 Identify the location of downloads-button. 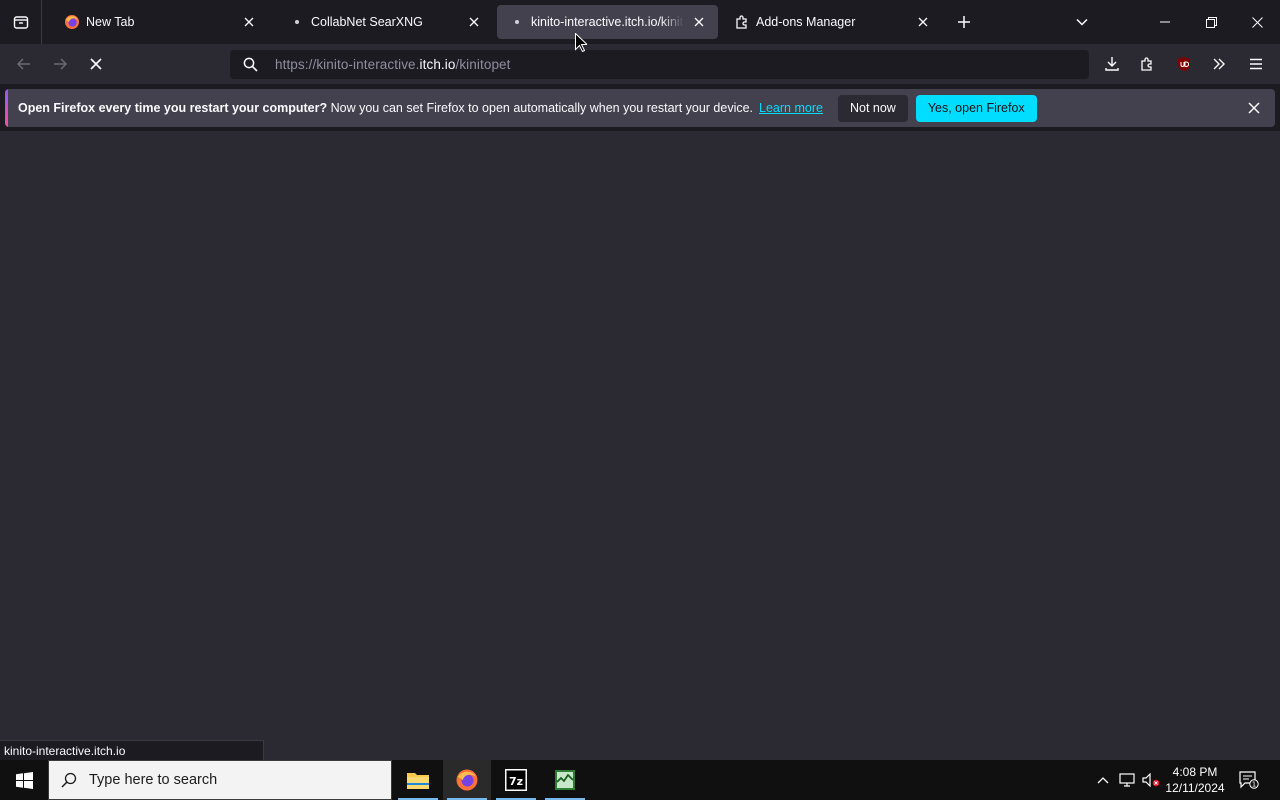
(1112, 64).